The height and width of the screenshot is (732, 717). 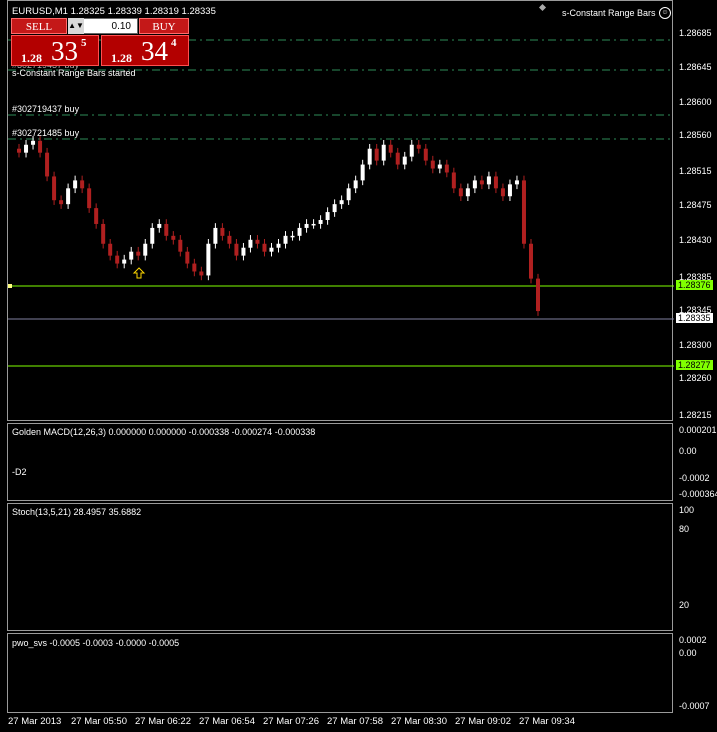 I want to click on pwo-tick: 0.0002, so click(x=693, y=640).